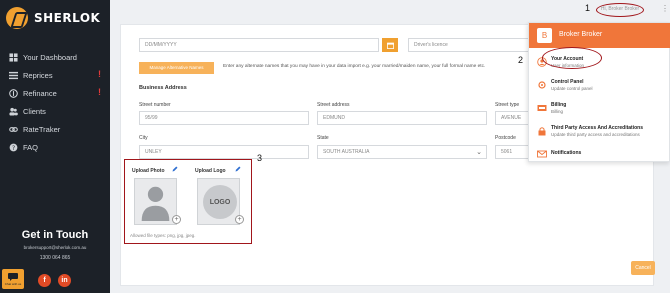 The width and height of the screenshot is (670, 293). I want to click on upload-photo-label: Upload Photo, so click(148, 171).